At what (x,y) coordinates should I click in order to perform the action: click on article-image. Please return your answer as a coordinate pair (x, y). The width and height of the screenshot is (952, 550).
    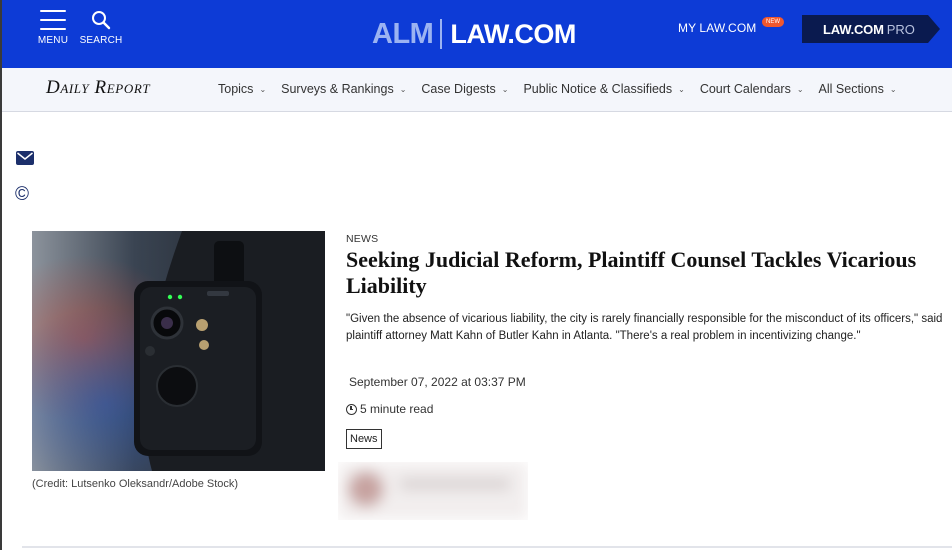
    Looking at the image, I should click on (178, 351).